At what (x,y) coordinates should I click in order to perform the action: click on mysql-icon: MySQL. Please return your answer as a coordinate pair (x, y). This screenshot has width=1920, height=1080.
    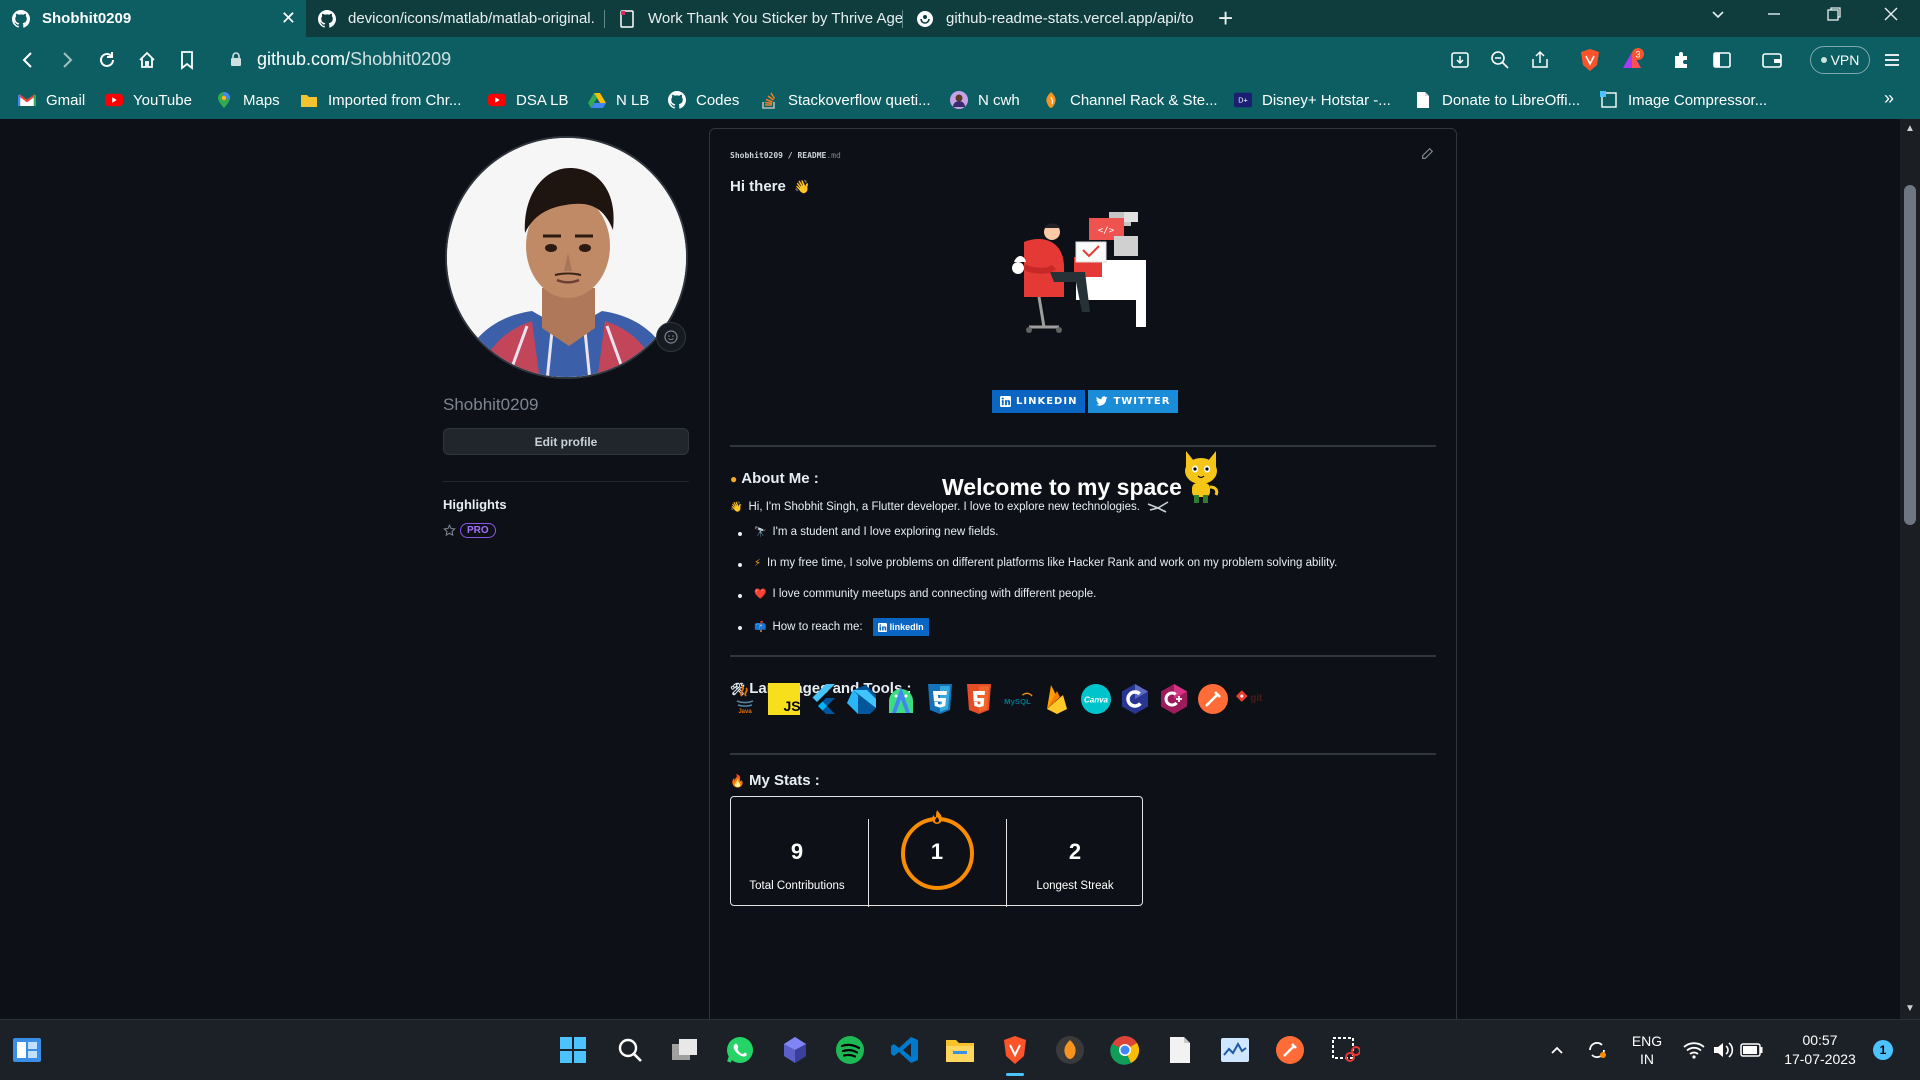
    Looking at the image, I should click on (1017, 698).